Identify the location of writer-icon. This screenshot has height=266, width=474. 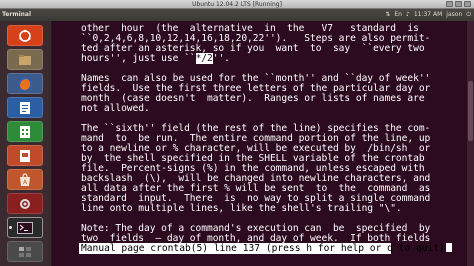
(25, 107).